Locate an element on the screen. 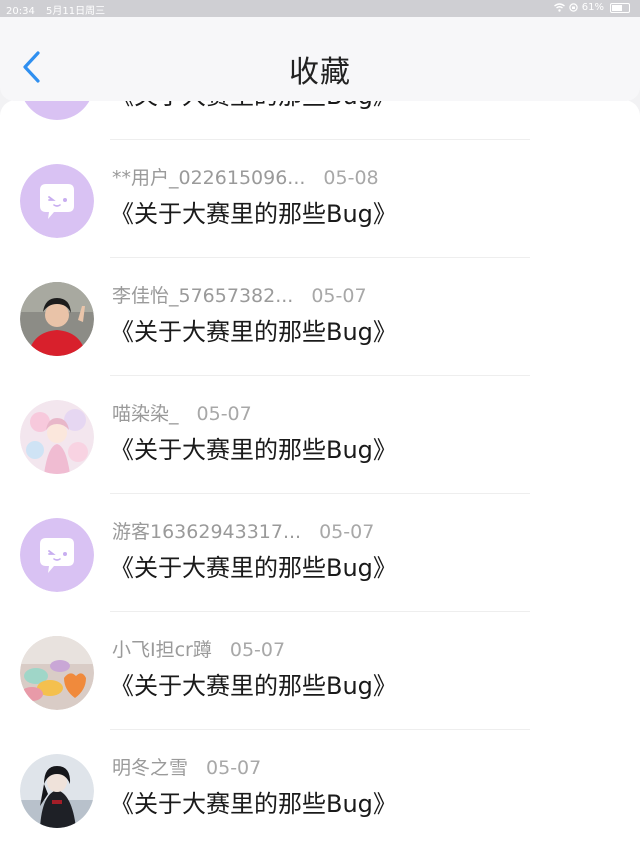  item-meta: 李佳怡_57657382... 05-07 is located at coordinates (239, 294).